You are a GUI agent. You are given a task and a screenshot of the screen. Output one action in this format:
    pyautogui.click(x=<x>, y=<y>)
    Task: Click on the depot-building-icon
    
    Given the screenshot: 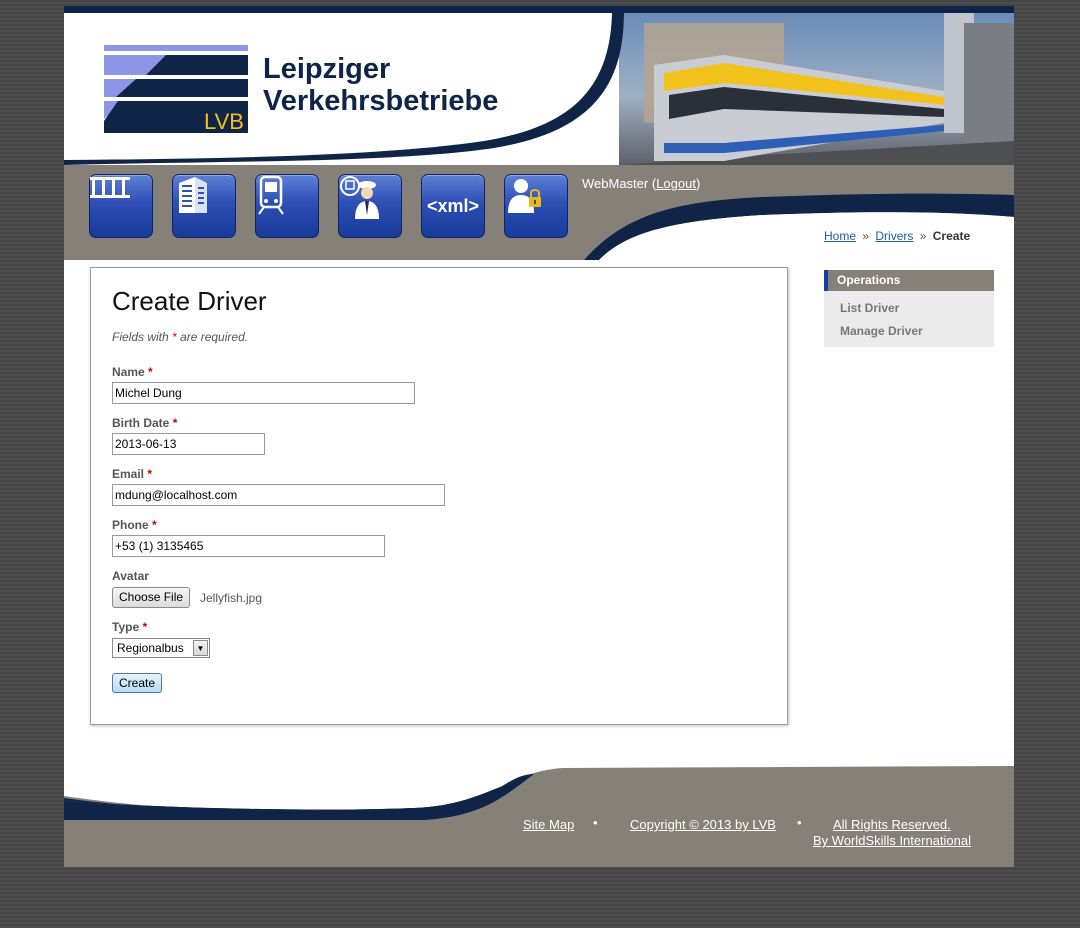 What is the action you would take?
    pyautogui.click(x=193, y=195)
    